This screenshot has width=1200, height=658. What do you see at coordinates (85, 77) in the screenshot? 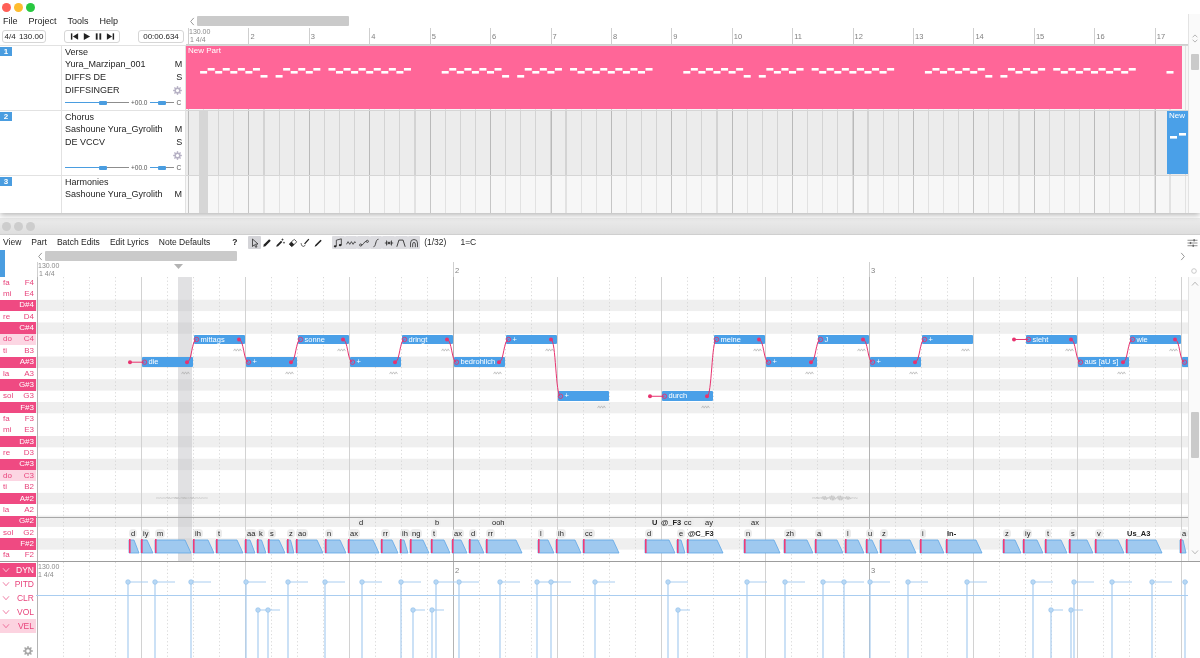
I see `phonemizer-name: DIFFS DE` at bounding box center [85, 77].